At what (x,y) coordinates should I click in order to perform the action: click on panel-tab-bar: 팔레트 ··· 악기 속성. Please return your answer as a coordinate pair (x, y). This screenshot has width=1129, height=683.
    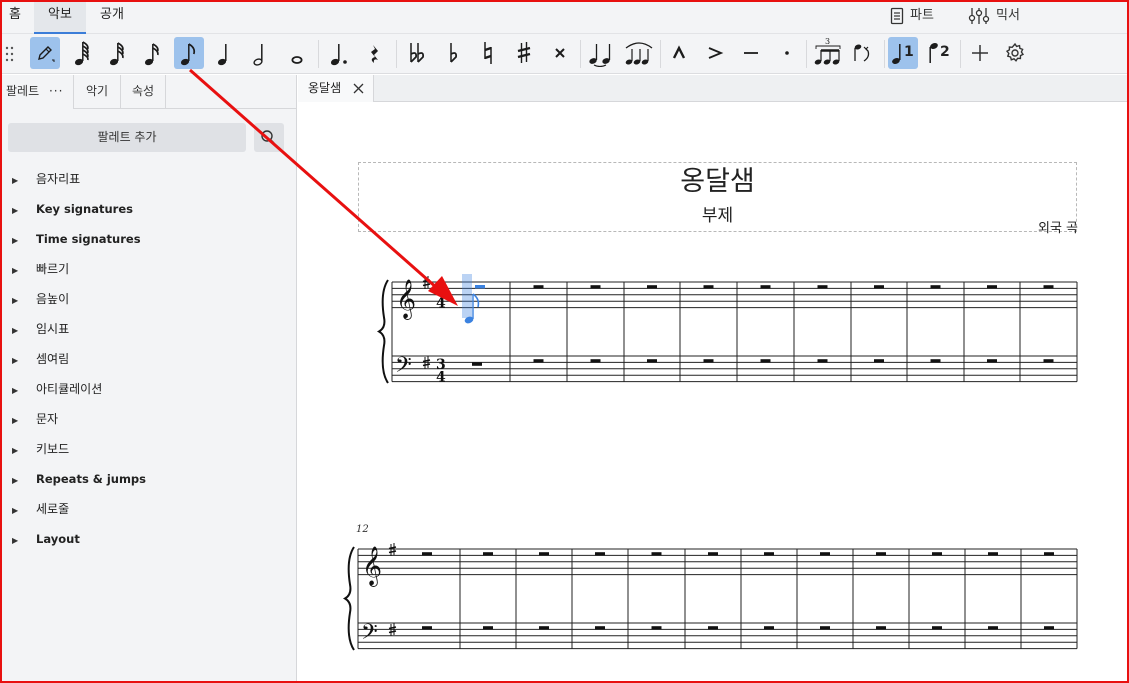
    Looking at the image, I should click on (149, 92).